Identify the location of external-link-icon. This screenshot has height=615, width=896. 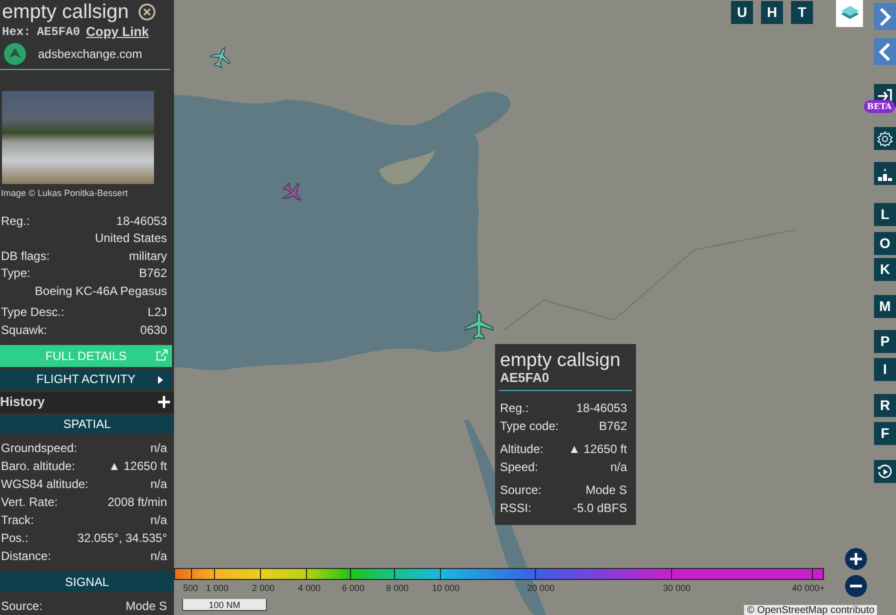
(162, 355).